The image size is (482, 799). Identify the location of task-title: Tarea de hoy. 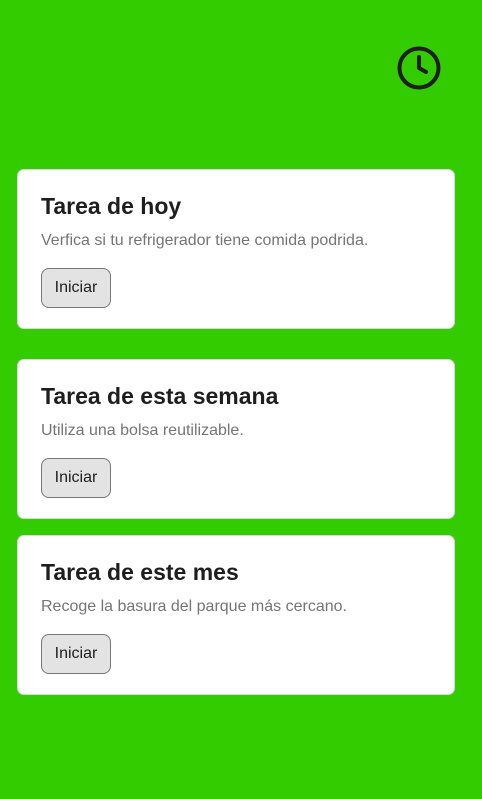
(111, 206).